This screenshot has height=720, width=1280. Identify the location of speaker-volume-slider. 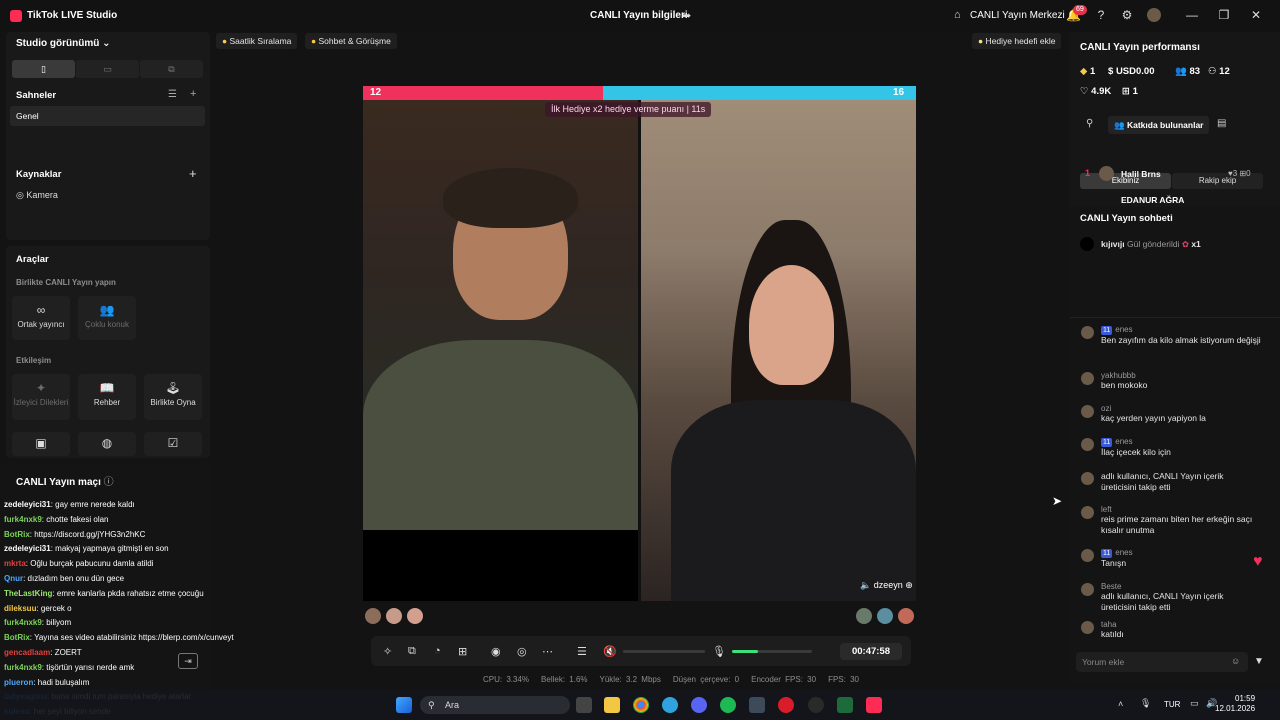
(664, 651).